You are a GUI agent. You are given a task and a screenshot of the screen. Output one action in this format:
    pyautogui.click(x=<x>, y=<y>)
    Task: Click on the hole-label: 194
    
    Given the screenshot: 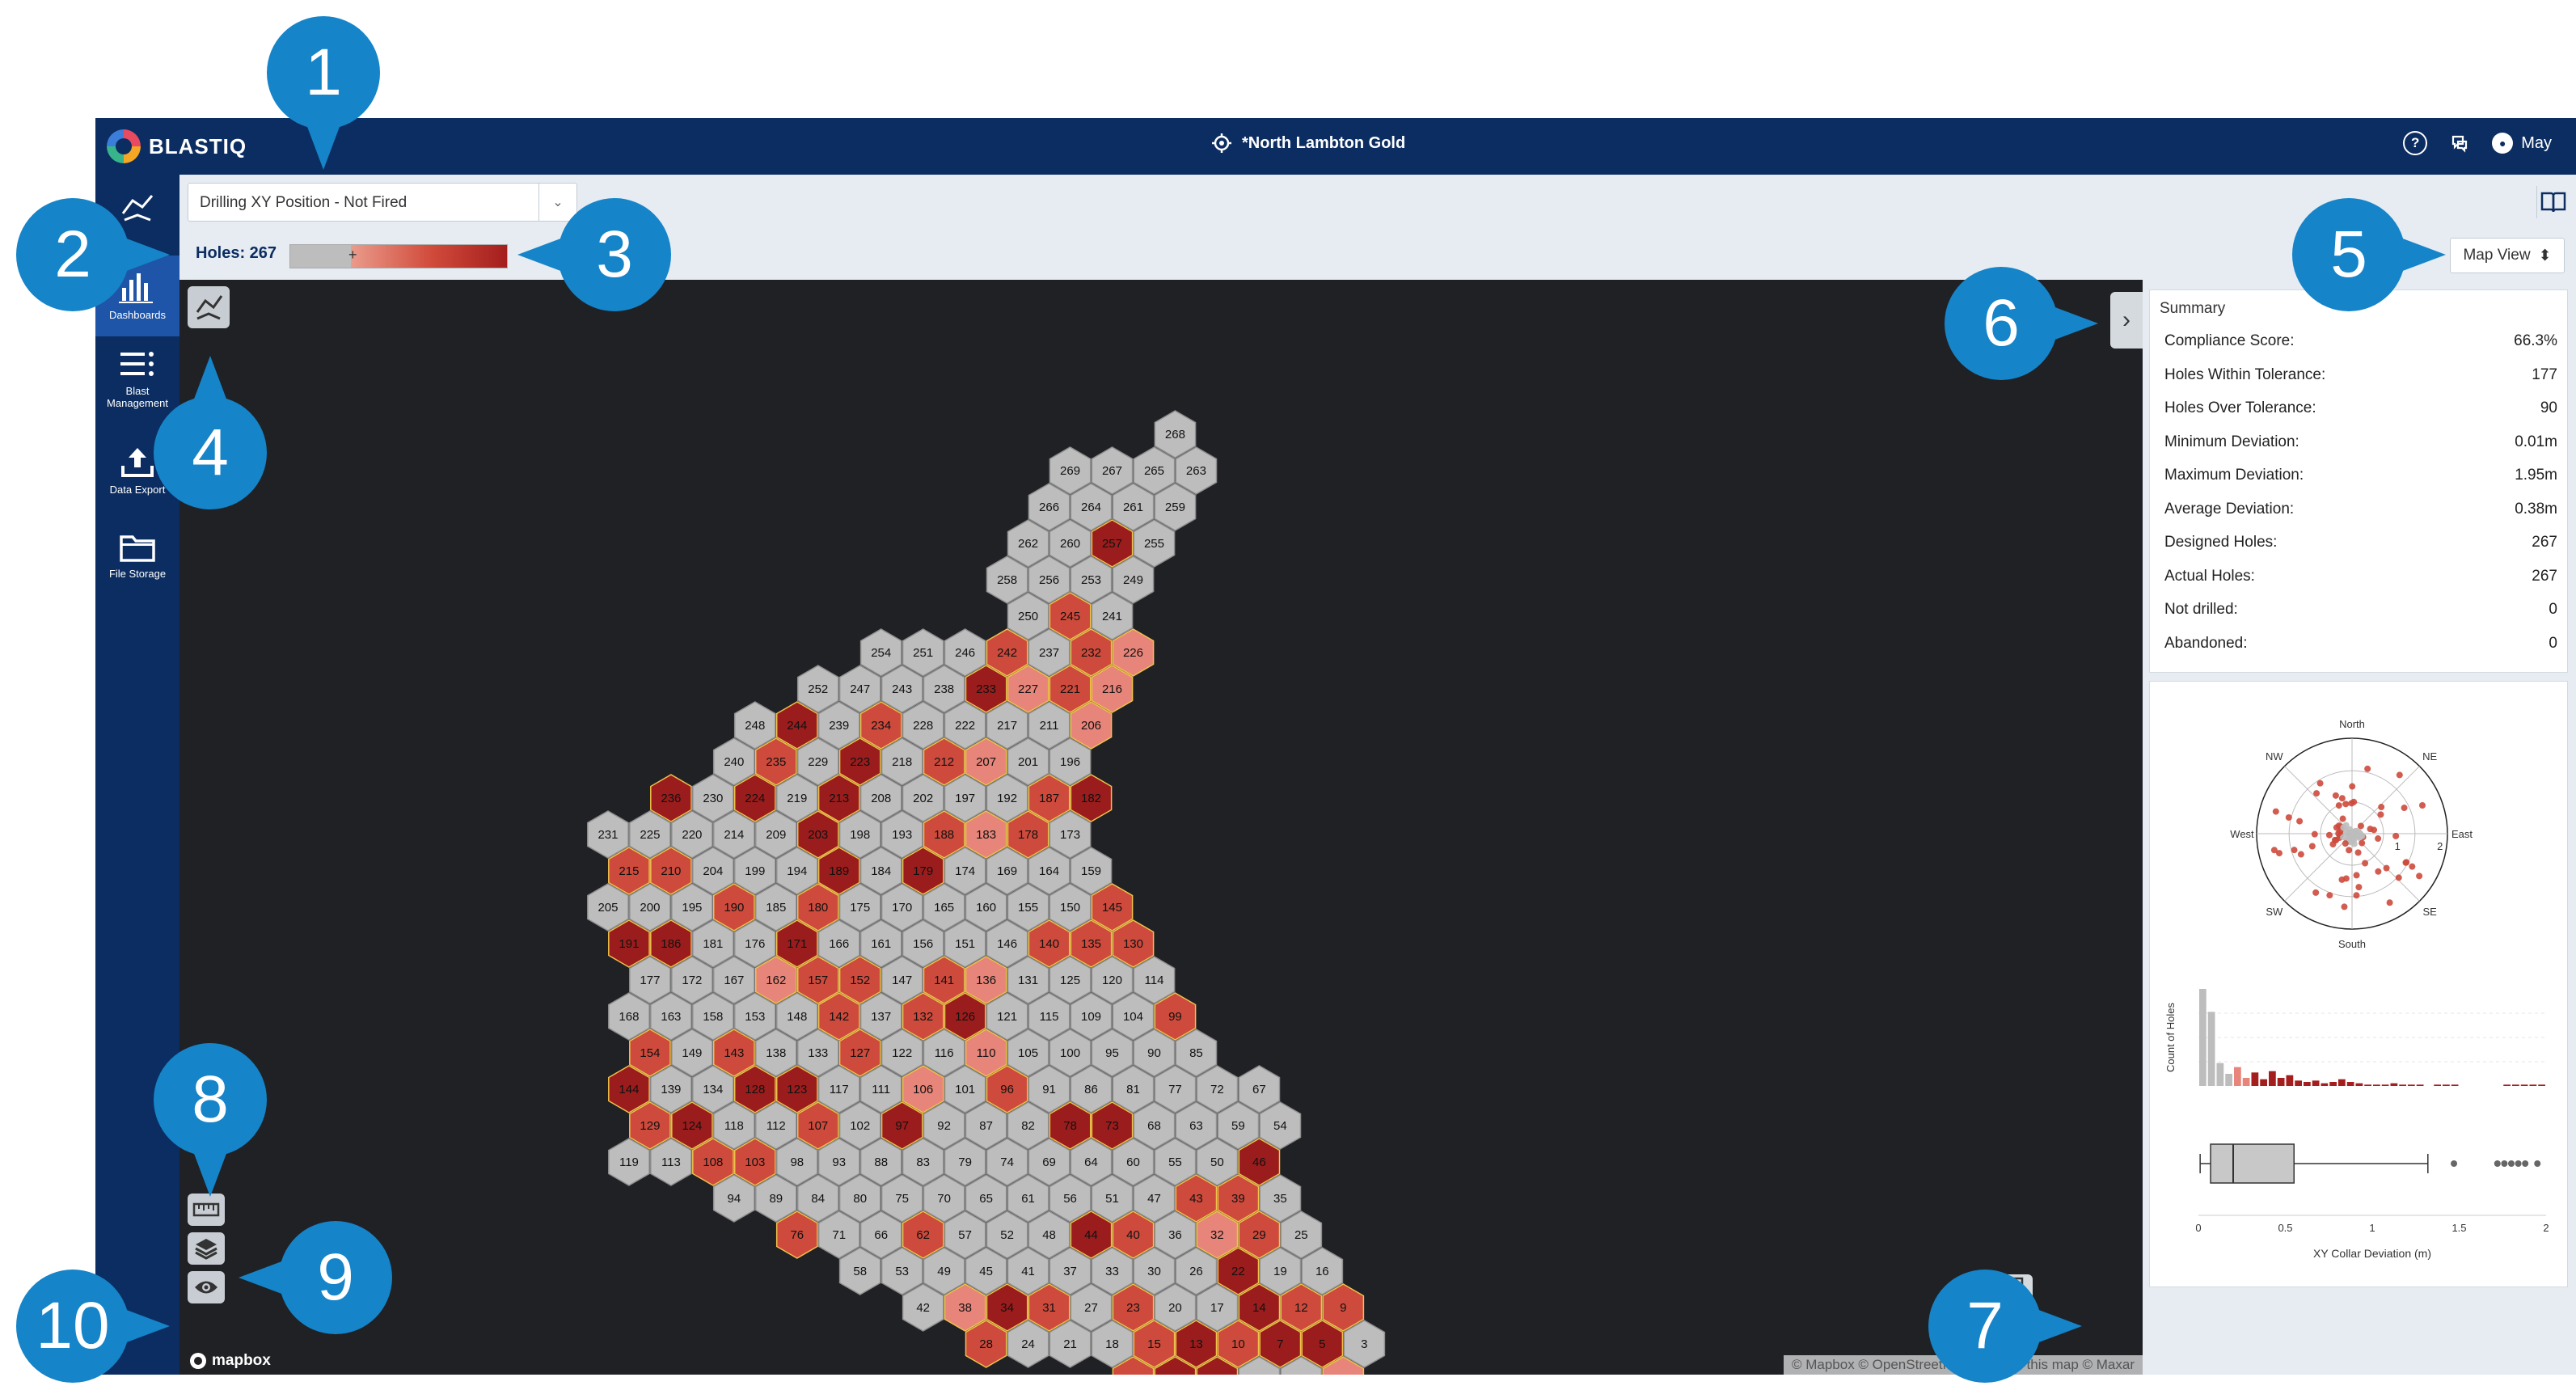 What is the action you would take?
    pyautogui.click(x=797, y=871)
    